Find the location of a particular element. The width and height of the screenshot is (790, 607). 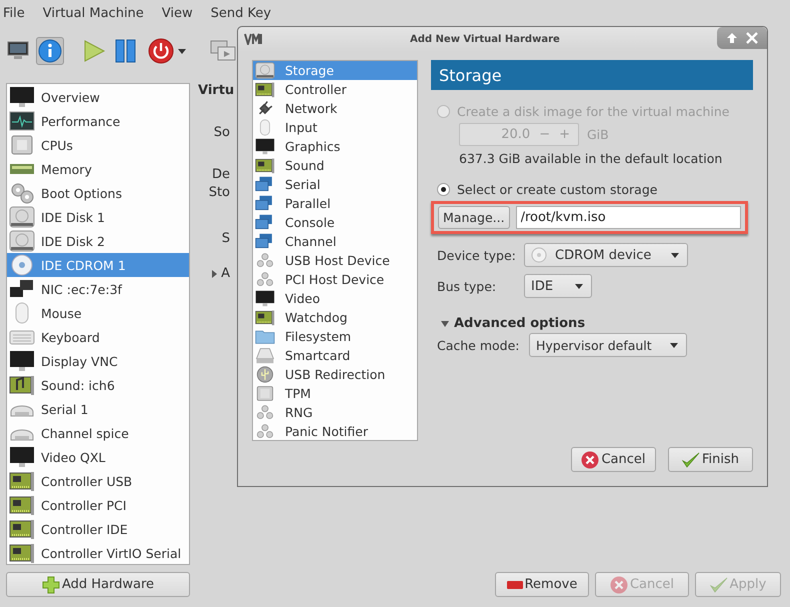

device-type-item: USB Redirection is located at coordinates (335, 374).